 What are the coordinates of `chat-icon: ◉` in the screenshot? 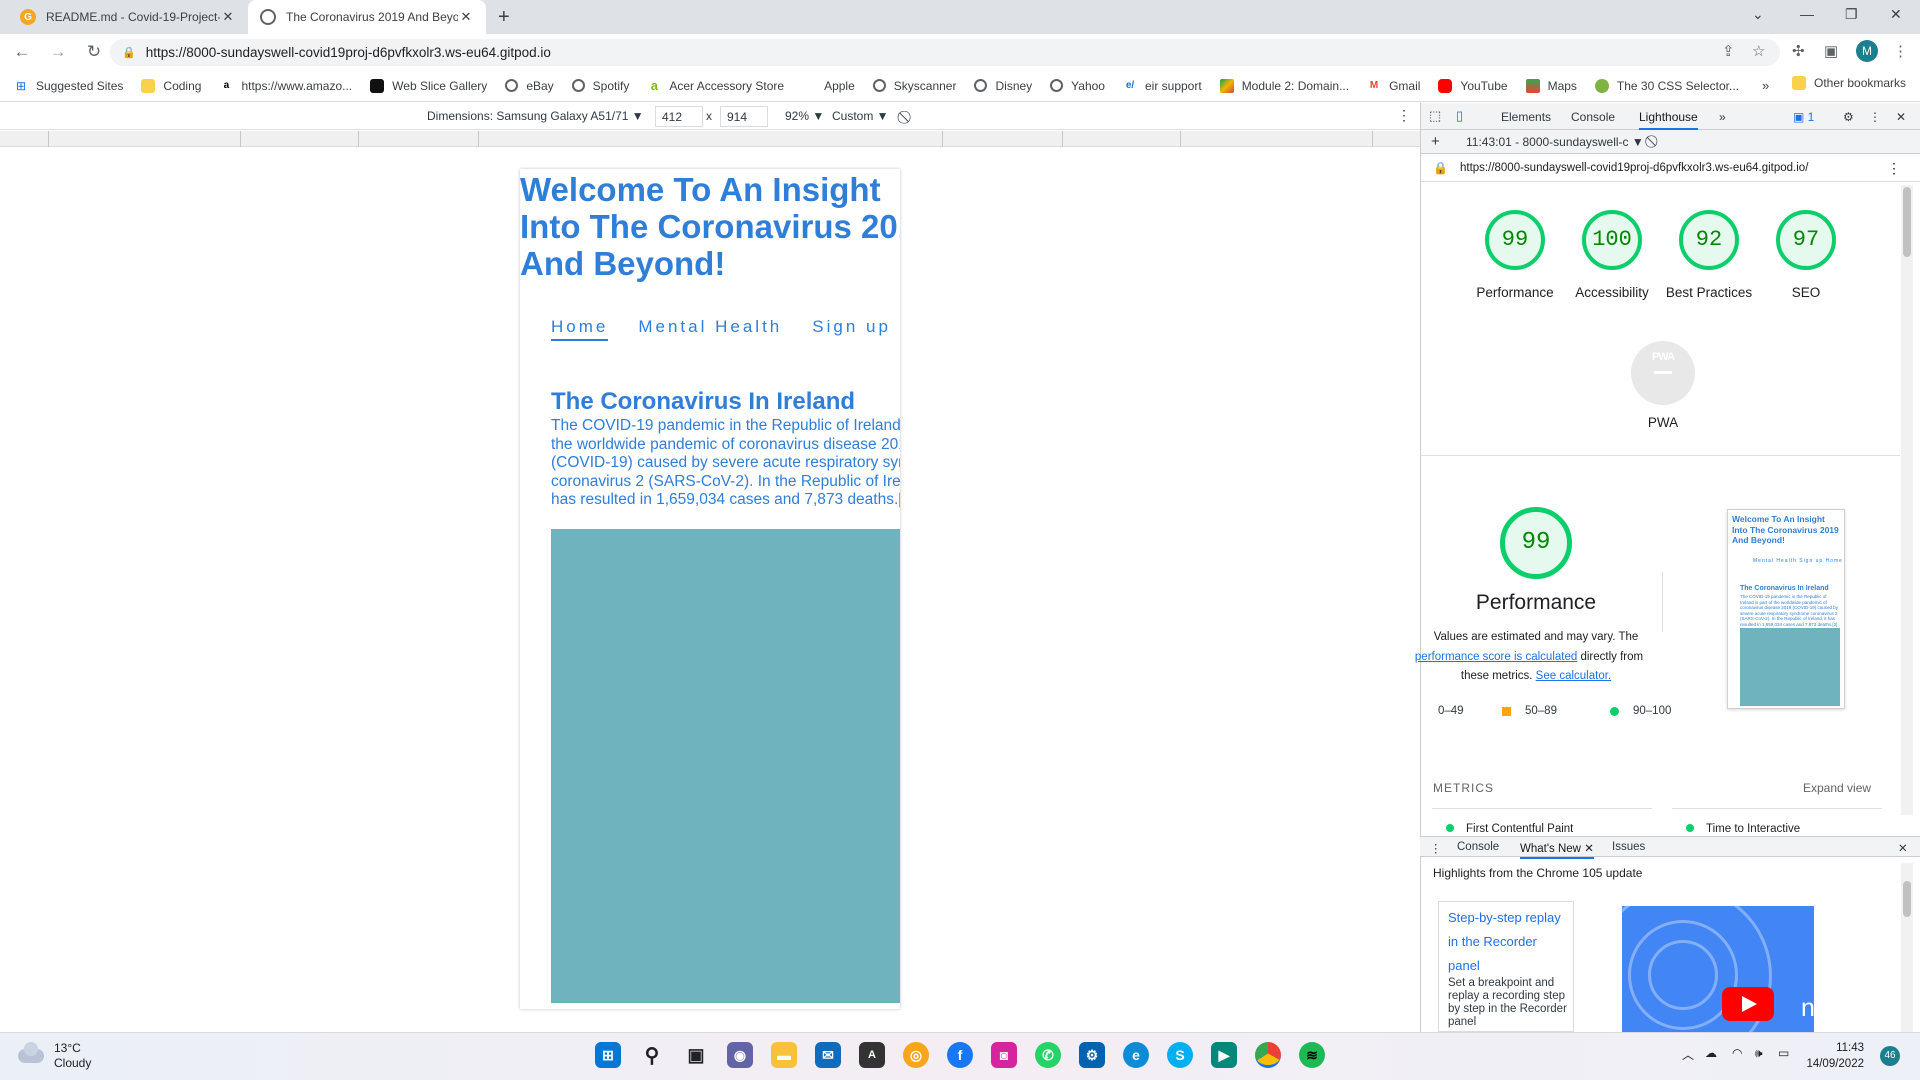 It's located at (740, 1055).